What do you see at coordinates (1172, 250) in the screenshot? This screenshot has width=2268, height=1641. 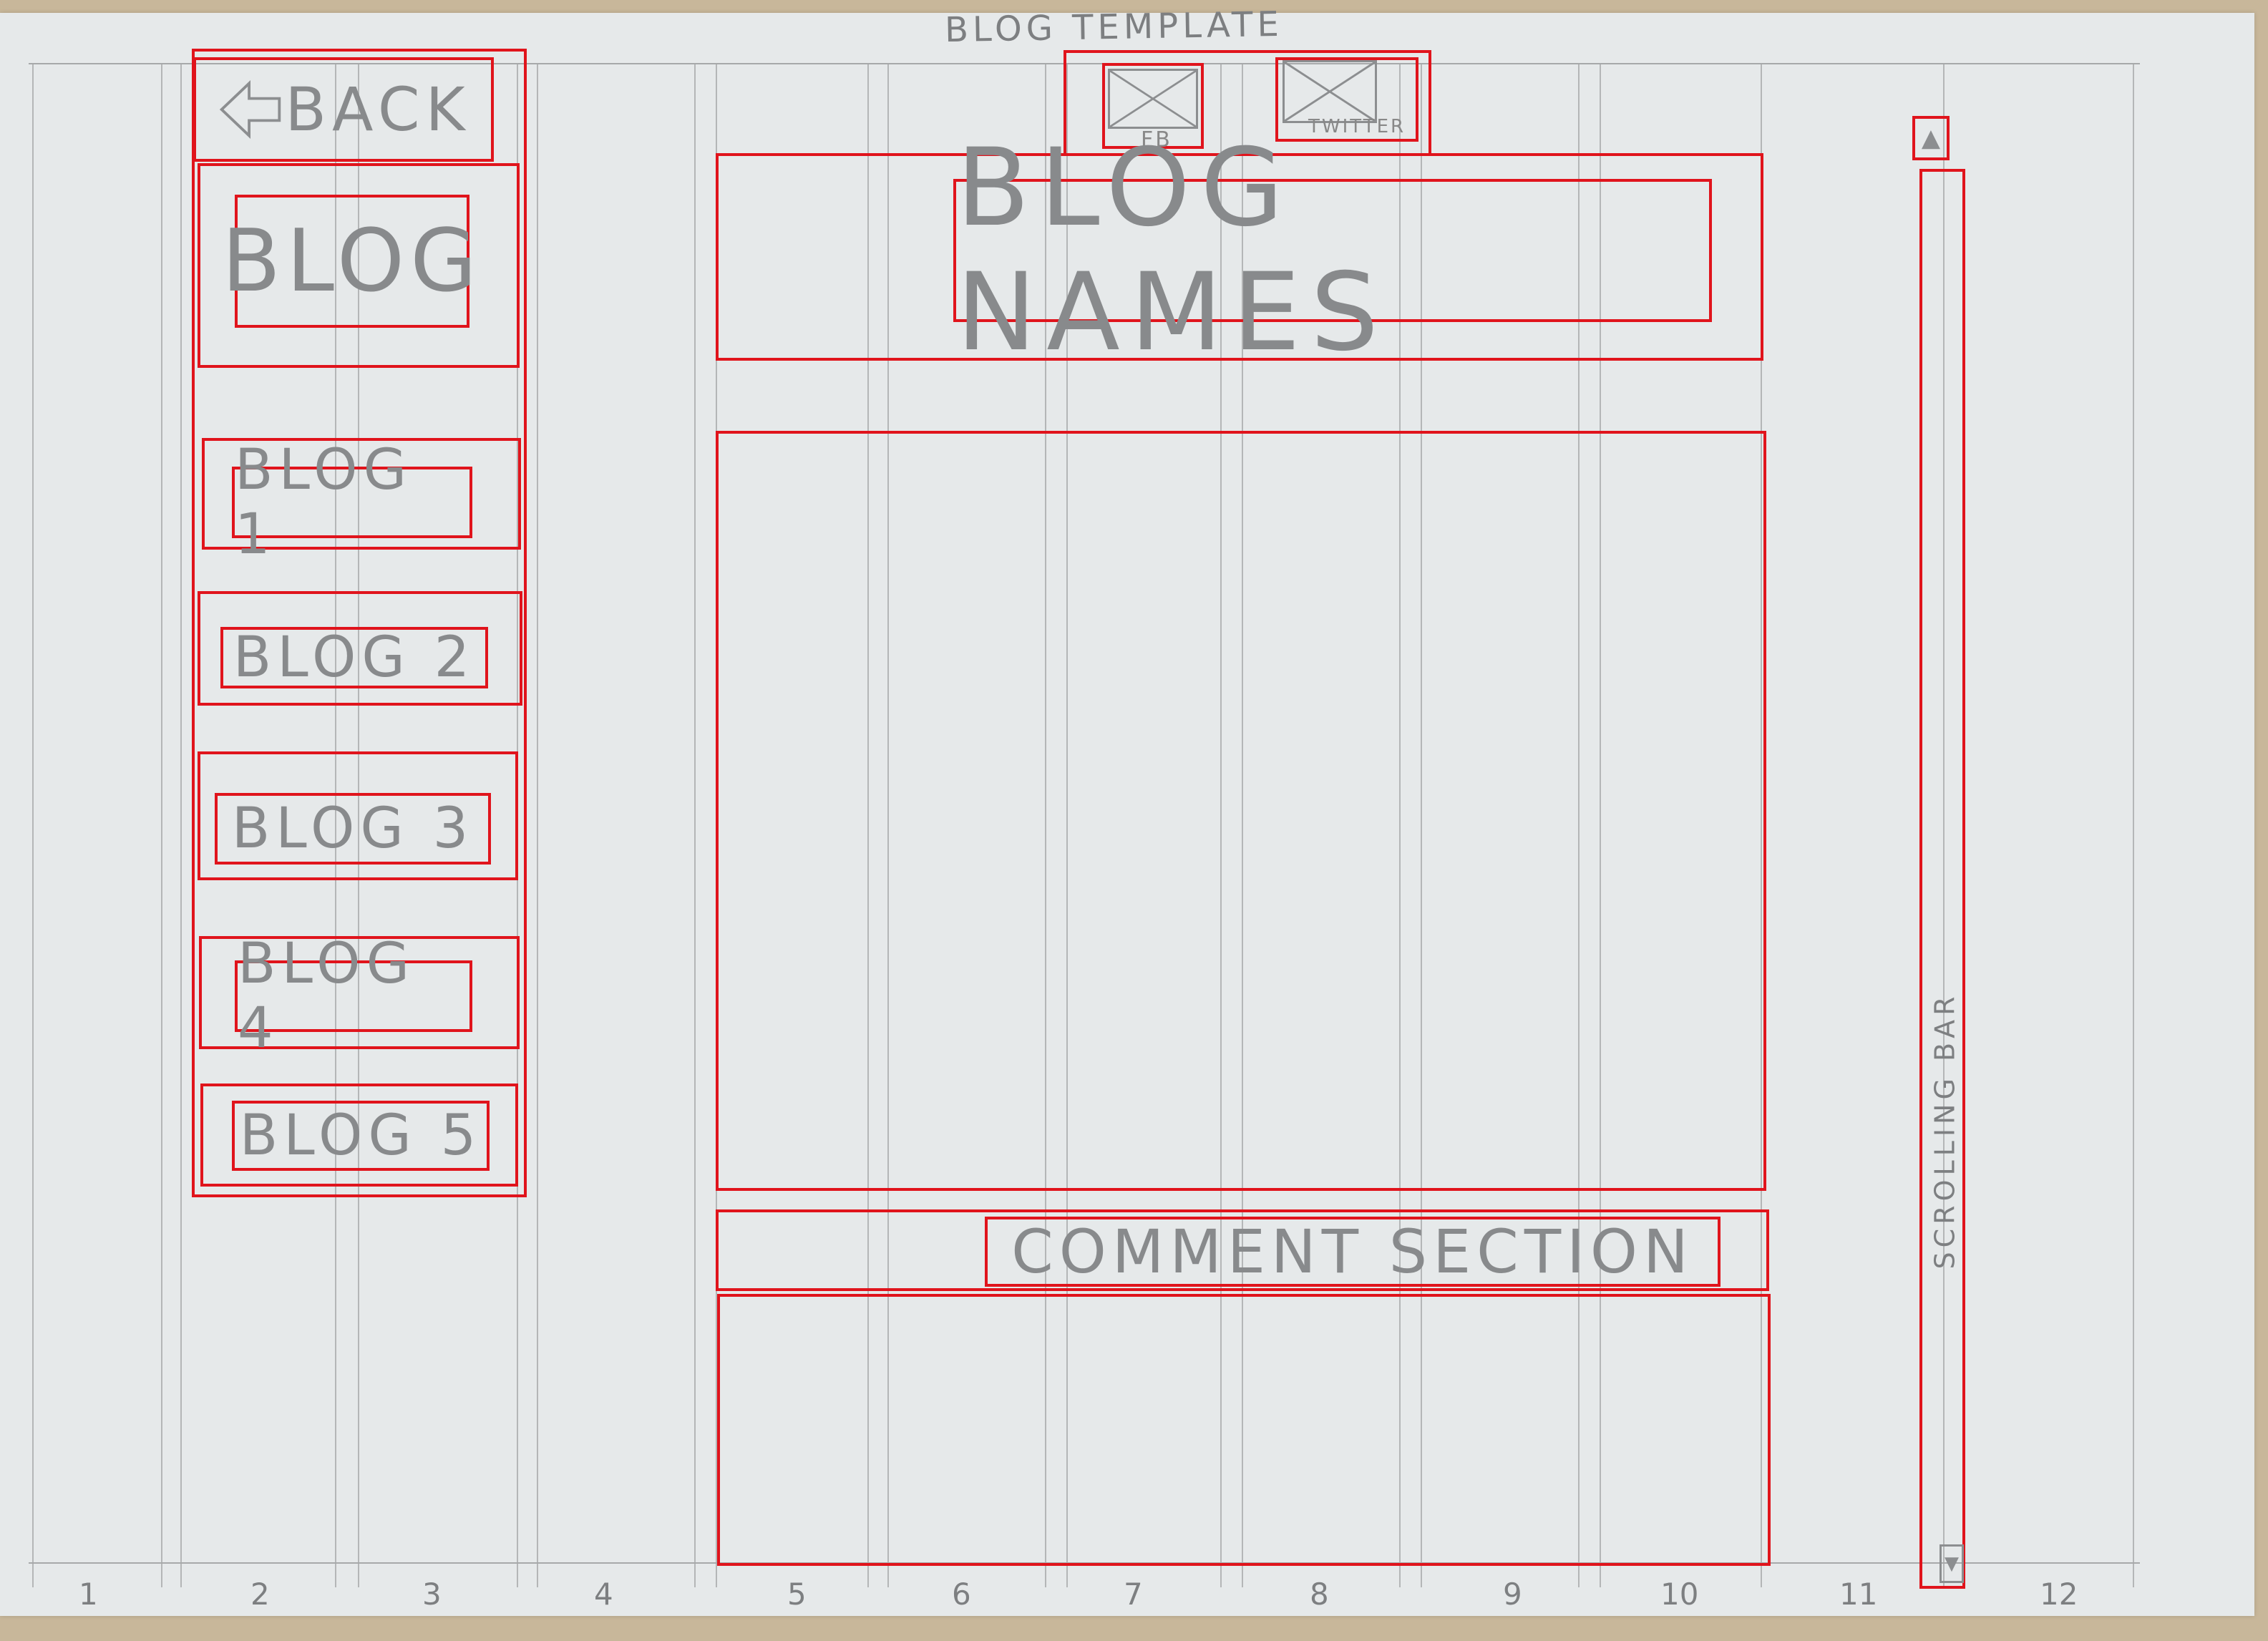 I see `blog-name: BLOG NAMES` at bounding box center [1172, 250].